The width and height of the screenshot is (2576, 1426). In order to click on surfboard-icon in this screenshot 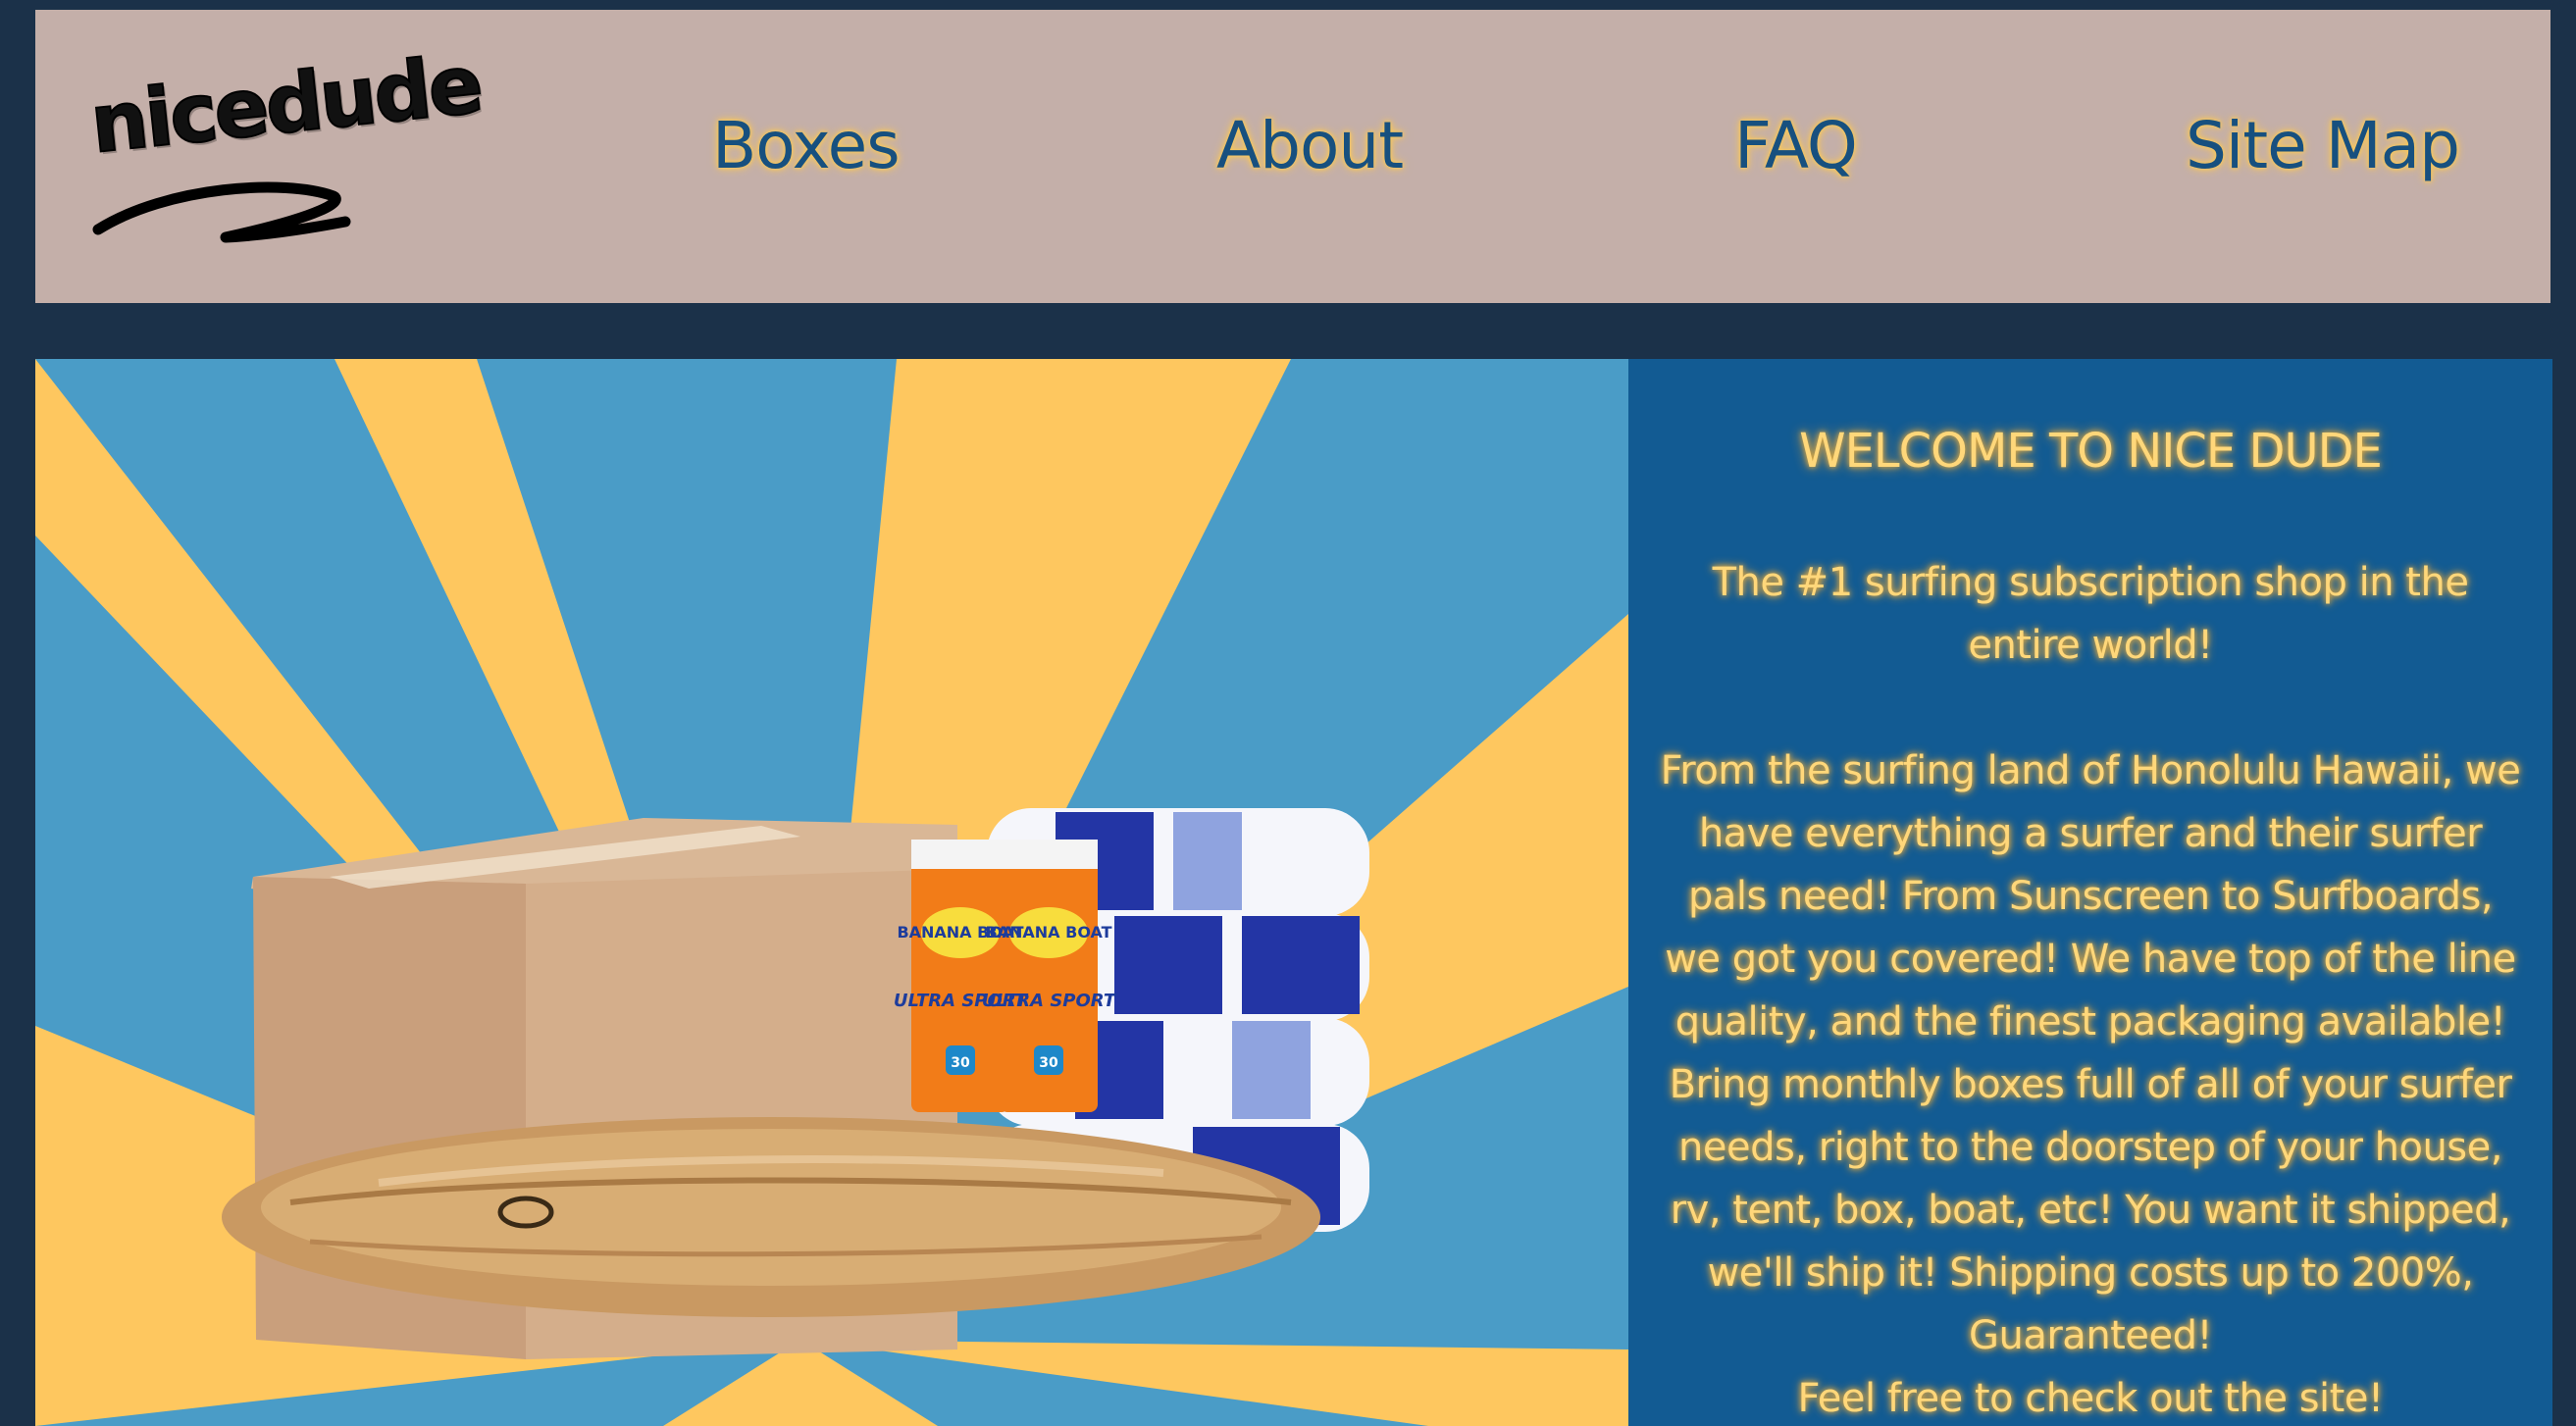, I will do `click(771, 1217)`.